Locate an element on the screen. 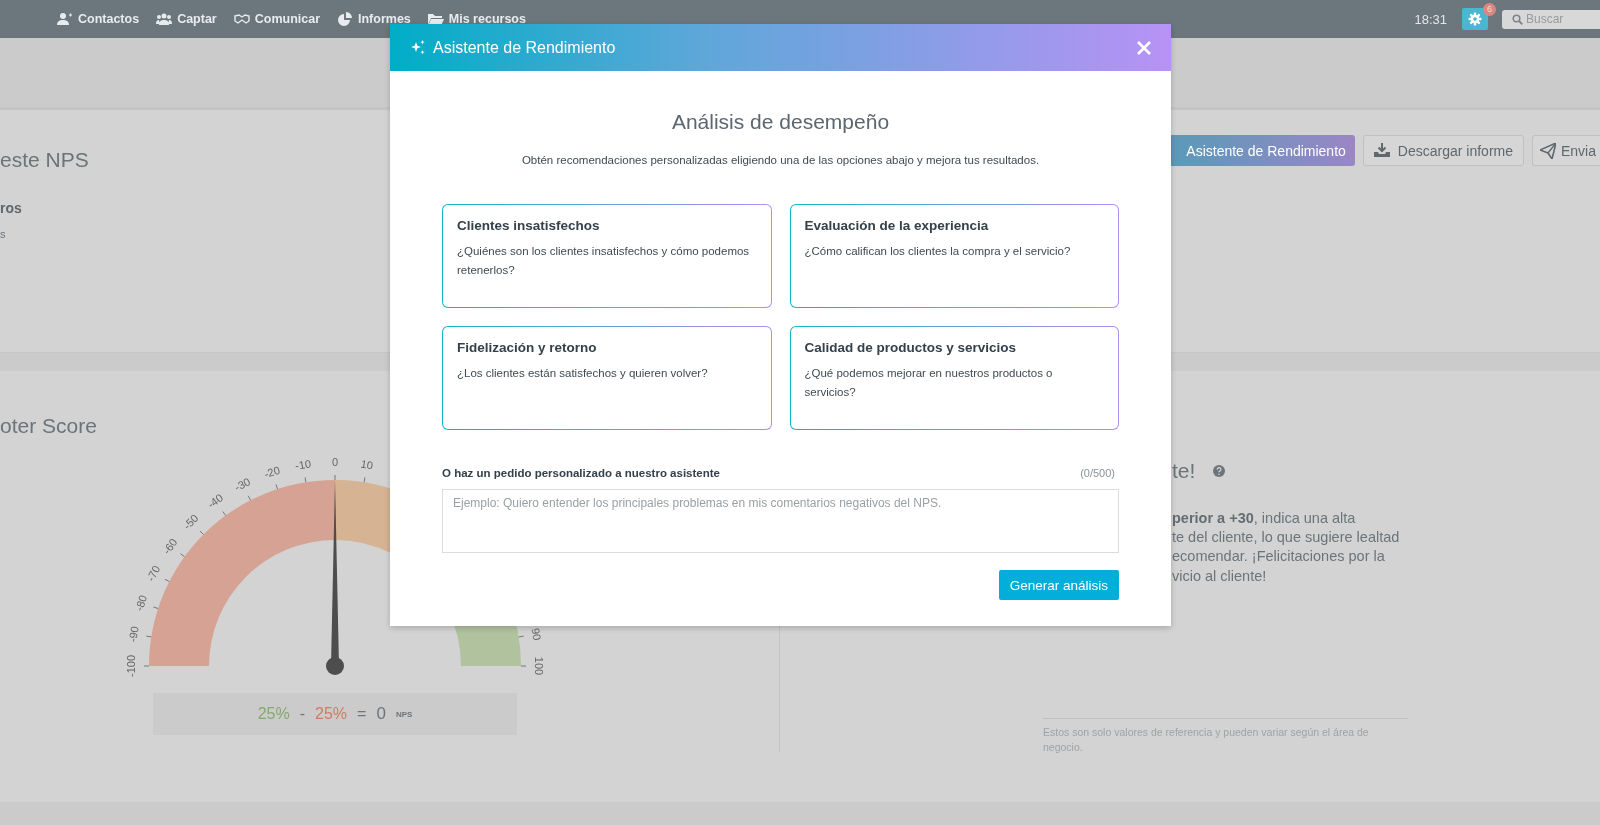  download-button: Descargar informe is located at coordinates (1443, 150).